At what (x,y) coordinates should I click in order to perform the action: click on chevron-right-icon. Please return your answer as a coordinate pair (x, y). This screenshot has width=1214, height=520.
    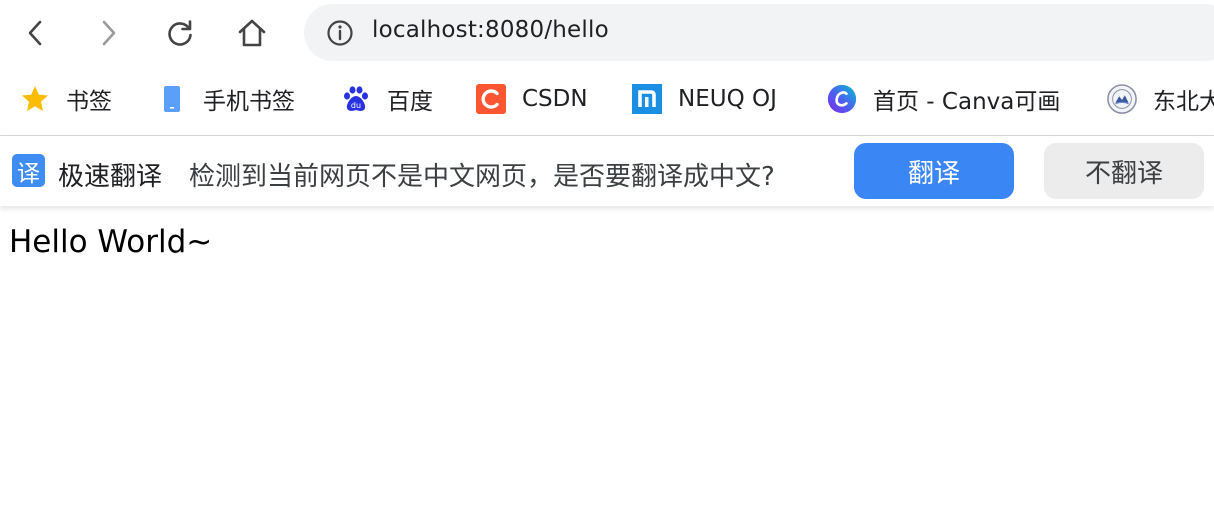
    Looking at the image, I should click on (109, 33).